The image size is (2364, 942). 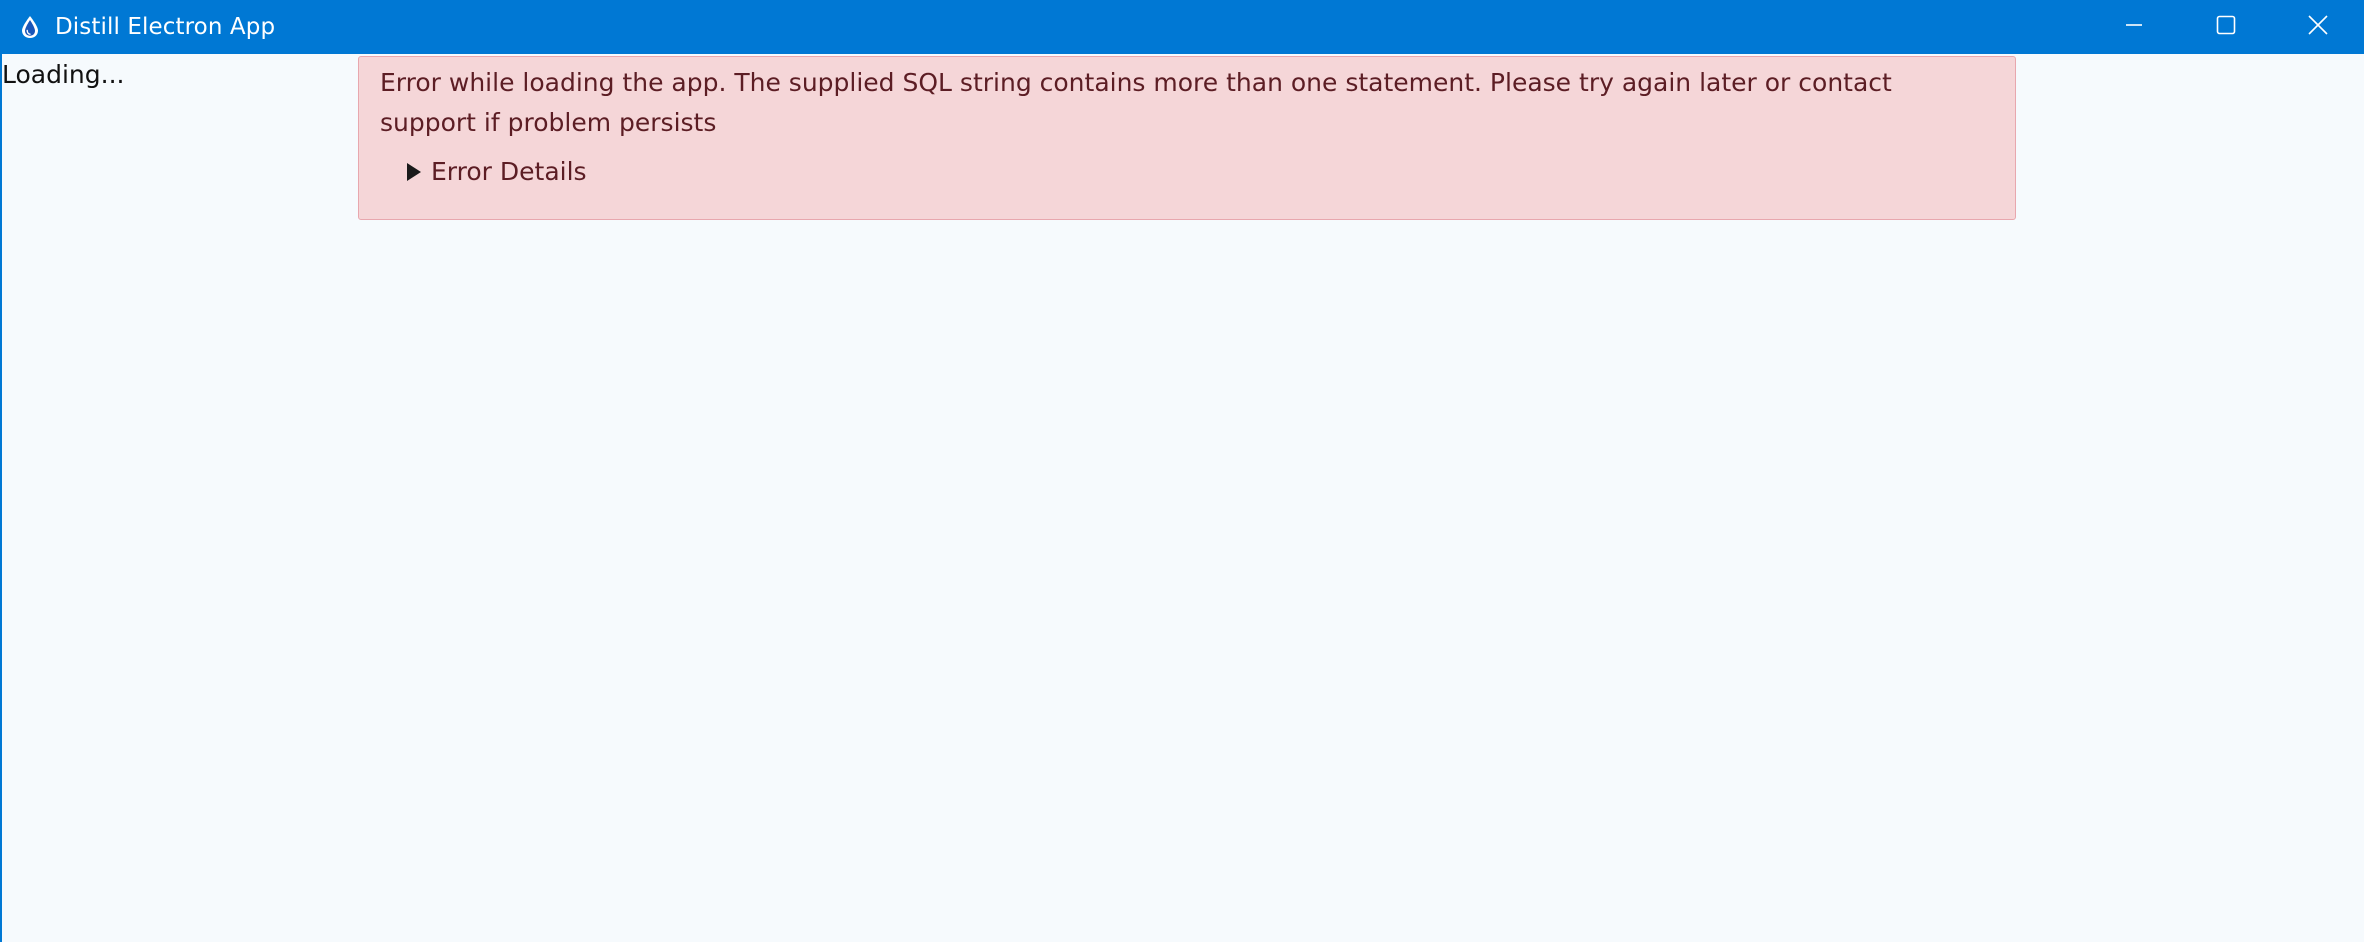 What do you see at coordinates (1182, 27) in the screenshot?
I see `title-bar: Distill Electron App` at bounding box center [1182, 27].